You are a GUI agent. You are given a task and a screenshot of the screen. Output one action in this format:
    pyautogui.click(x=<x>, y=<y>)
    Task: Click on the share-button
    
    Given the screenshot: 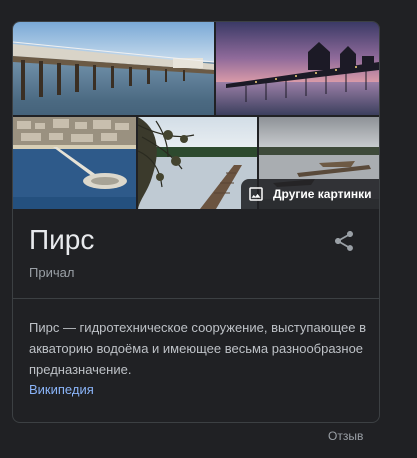 What is the action you would take?
    pyautogui.click(x=344, y=241)
    